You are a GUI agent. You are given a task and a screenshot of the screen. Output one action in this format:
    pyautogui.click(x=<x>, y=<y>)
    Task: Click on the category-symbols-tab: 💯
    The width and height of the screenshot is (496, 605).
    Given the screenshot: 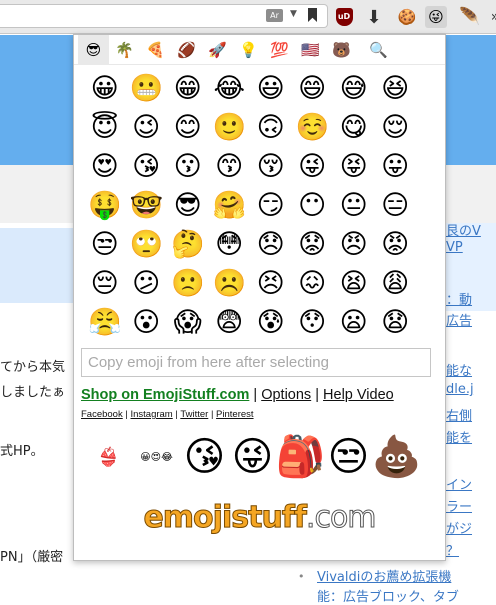 What is the action you would take?
    pyautogui.click(x=279, y=50)
    